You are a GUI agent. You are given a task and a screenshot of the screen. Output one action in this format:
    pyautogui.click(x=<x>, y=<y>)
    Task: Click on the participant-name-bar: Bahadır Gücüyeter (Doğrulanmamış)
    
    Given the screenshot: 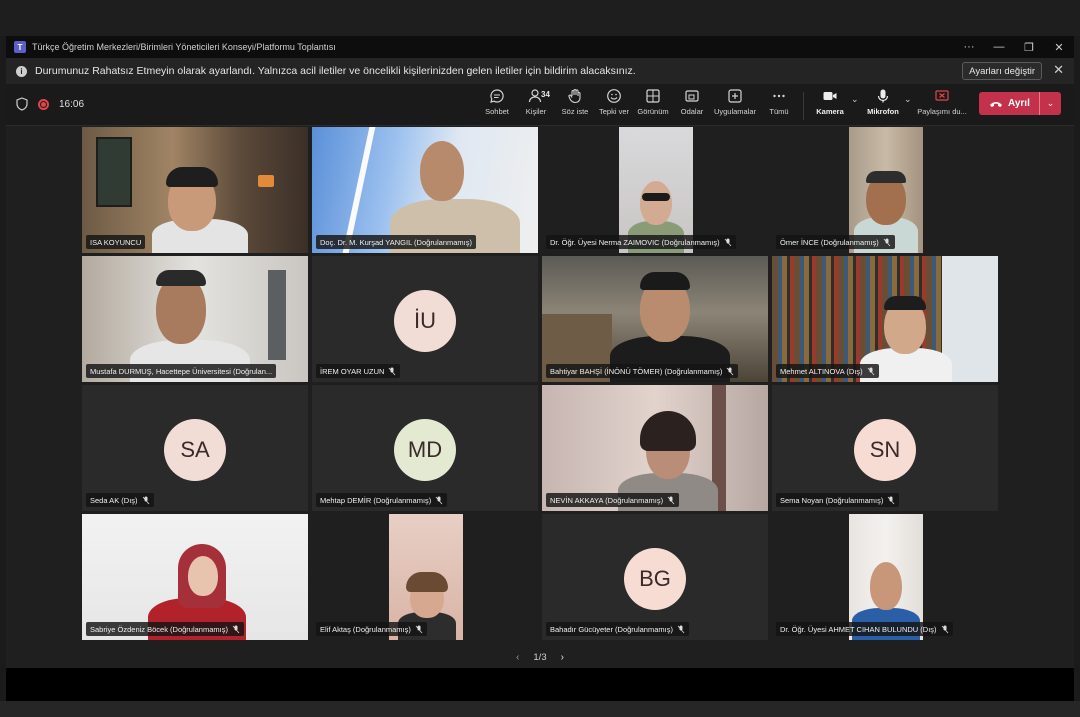 What is the action you would take?
    pyautogui.click(x=617, y=629)
    